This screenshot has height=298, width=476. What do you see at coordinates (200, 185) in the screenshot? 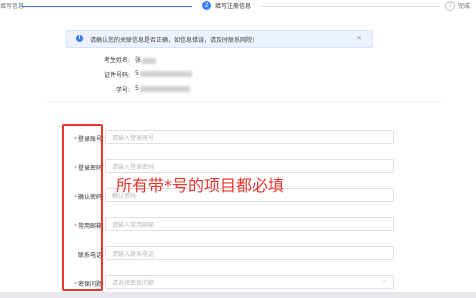
I see `required-fields-annotation: 所有带*号的项目都必填` at bounding box center [200, 185].